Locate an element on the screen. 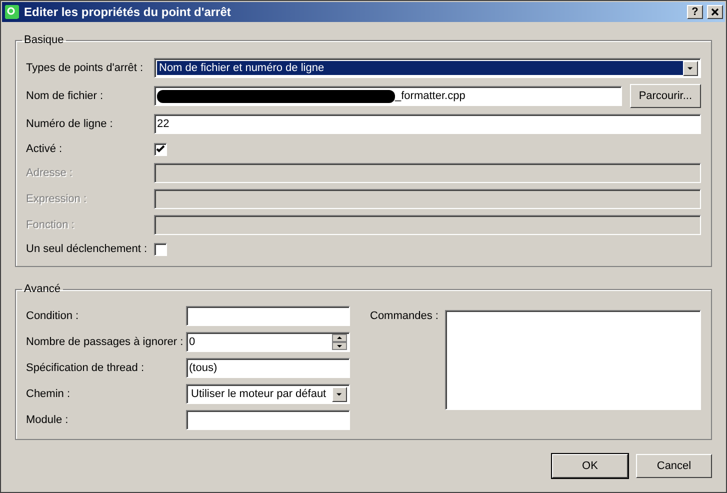 The width and height of the screenshot is (727, 493). type-dropdown: Nom de fichier et numéro de ligne is located at coordinates (427, 68).